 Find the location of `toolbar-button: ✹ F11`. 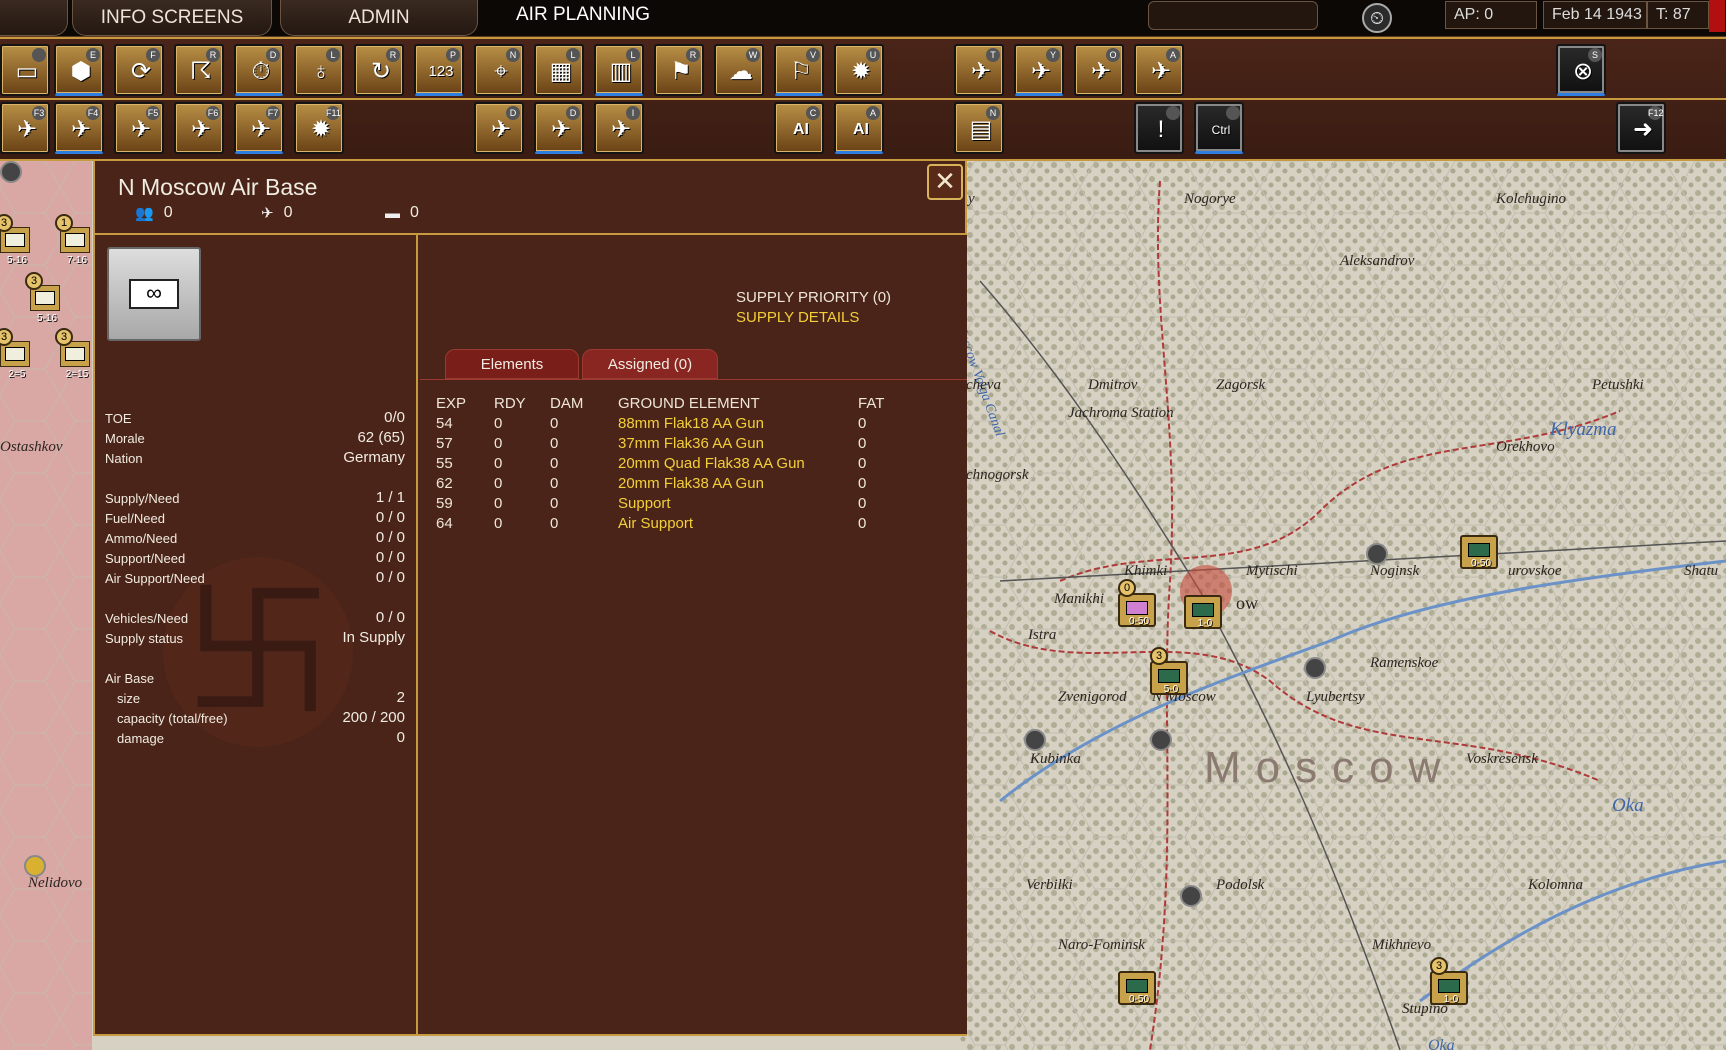

toolbar-button: ✹ F11 is located at coordinates (319, 128).